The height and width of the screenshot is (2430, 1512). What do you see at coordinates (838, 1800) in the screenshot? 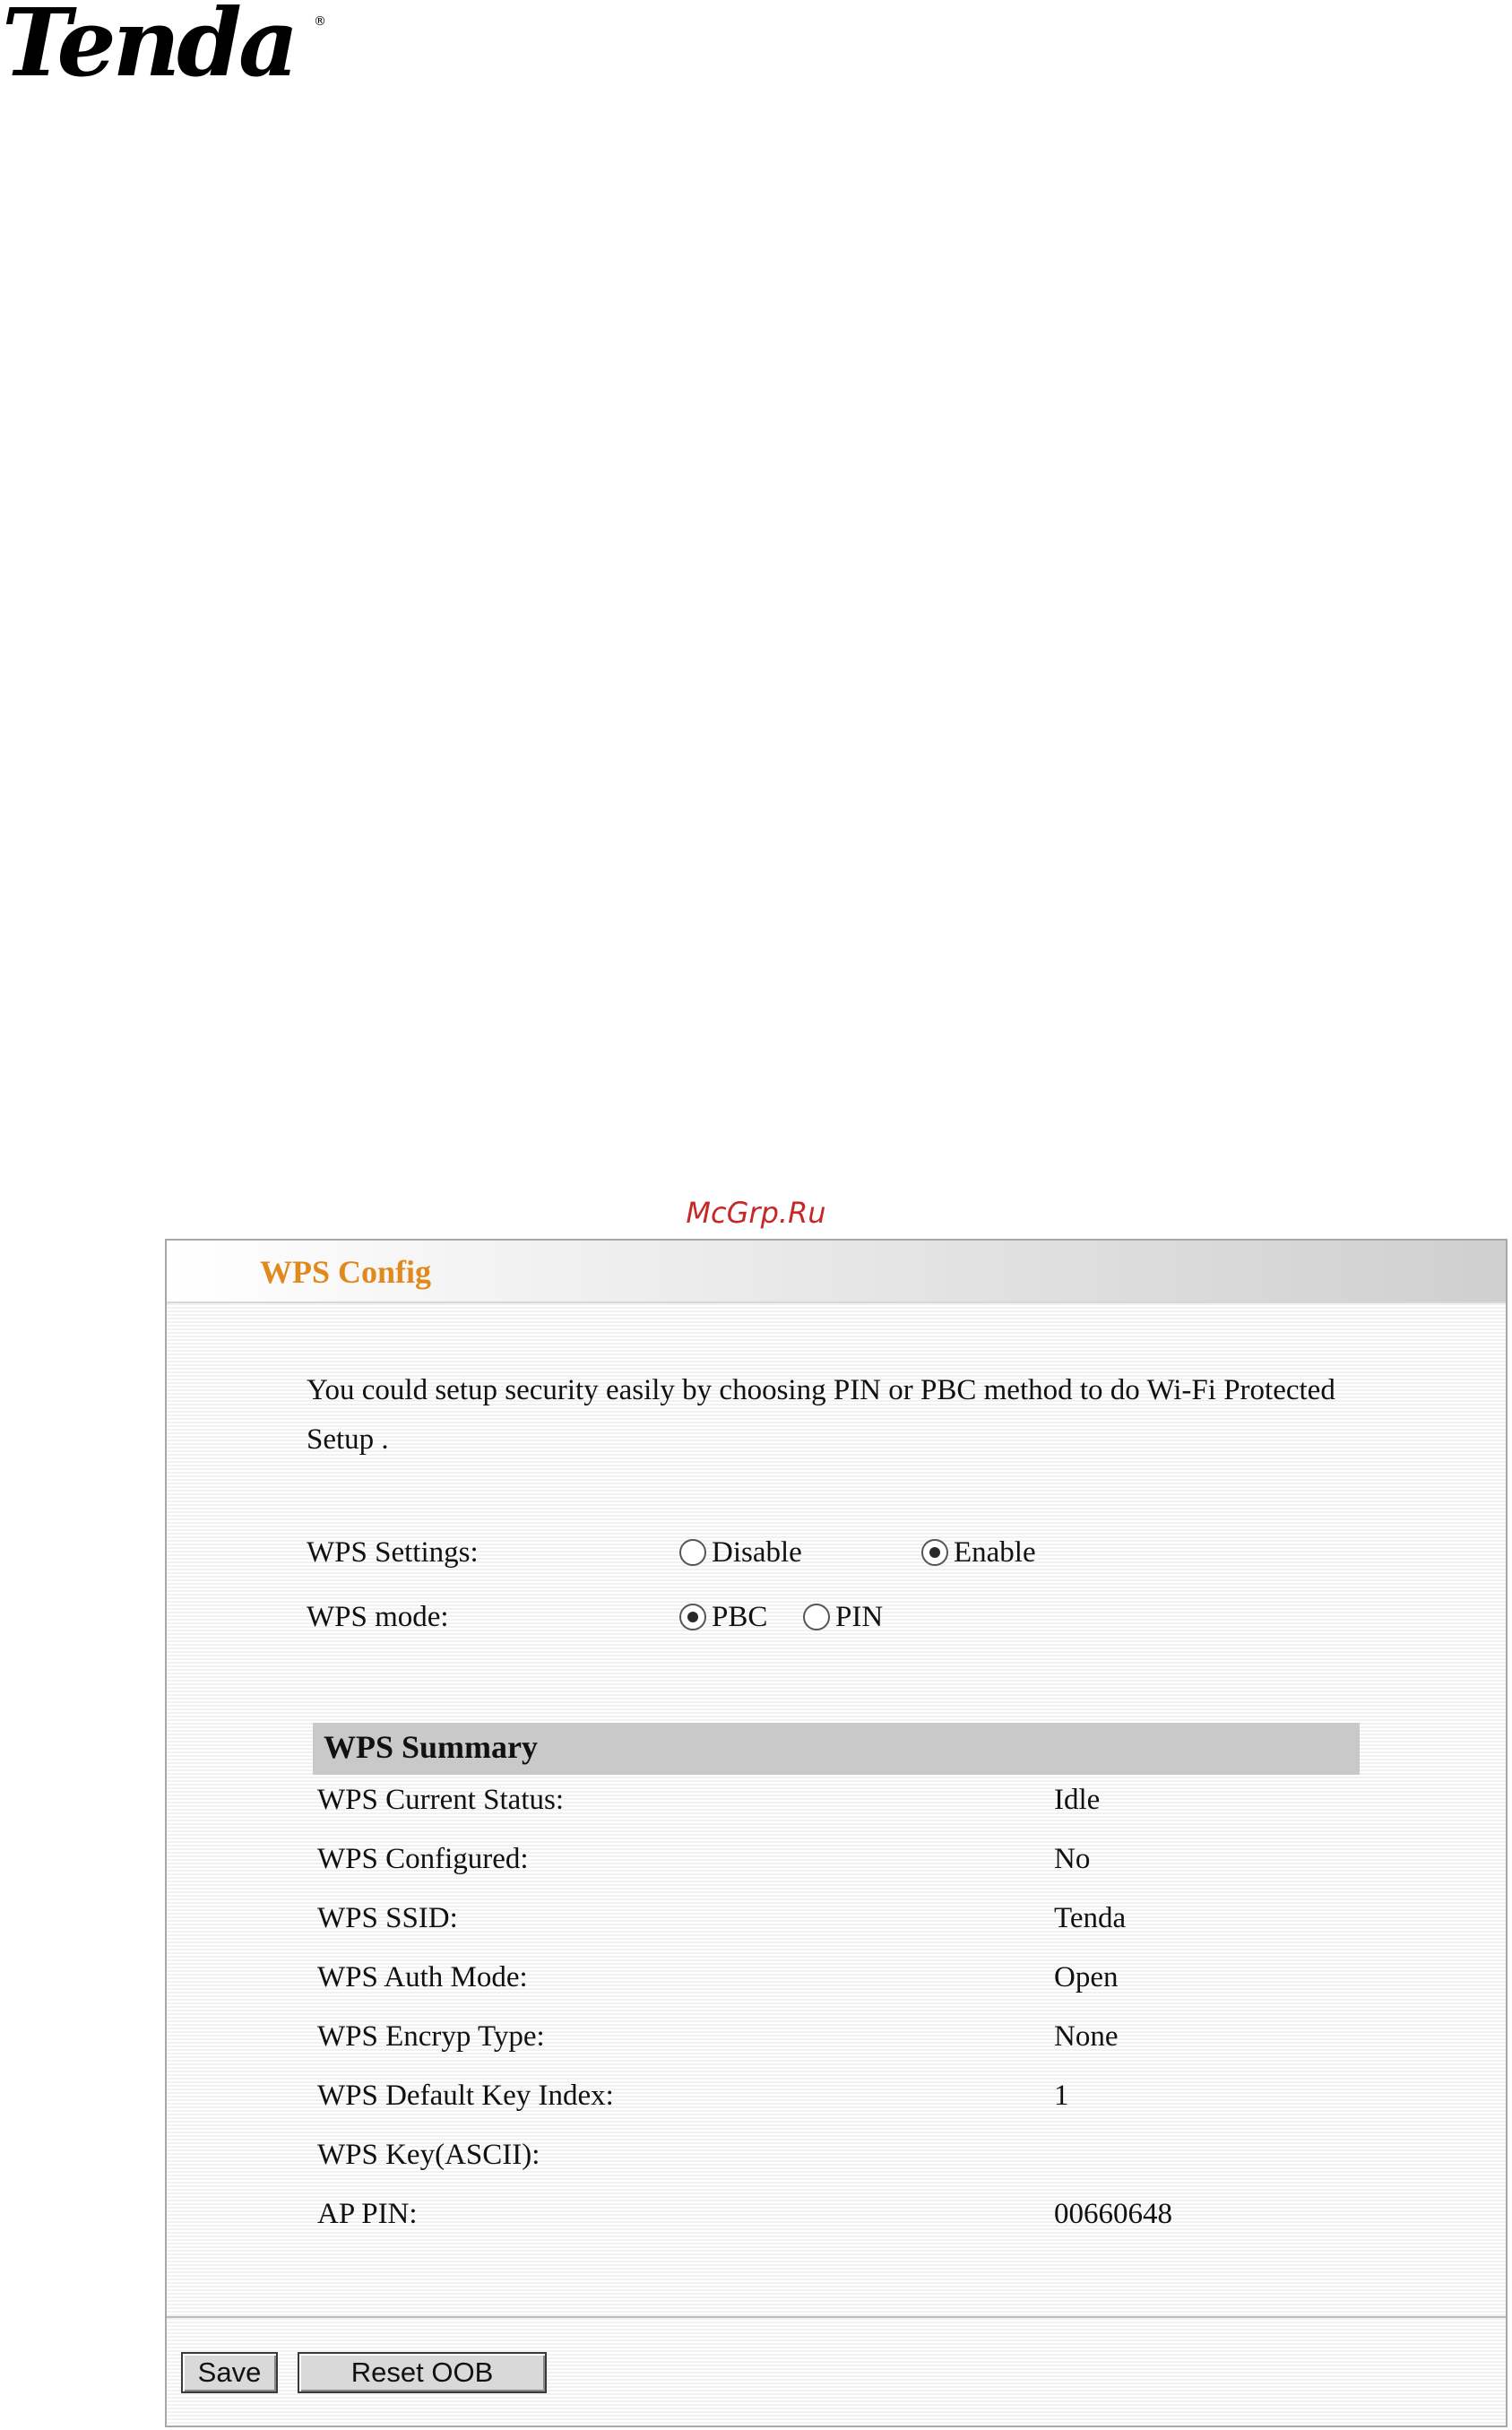
I see `summary-row: WPS Current Status: Idle` at bounding box center [838, 1800].